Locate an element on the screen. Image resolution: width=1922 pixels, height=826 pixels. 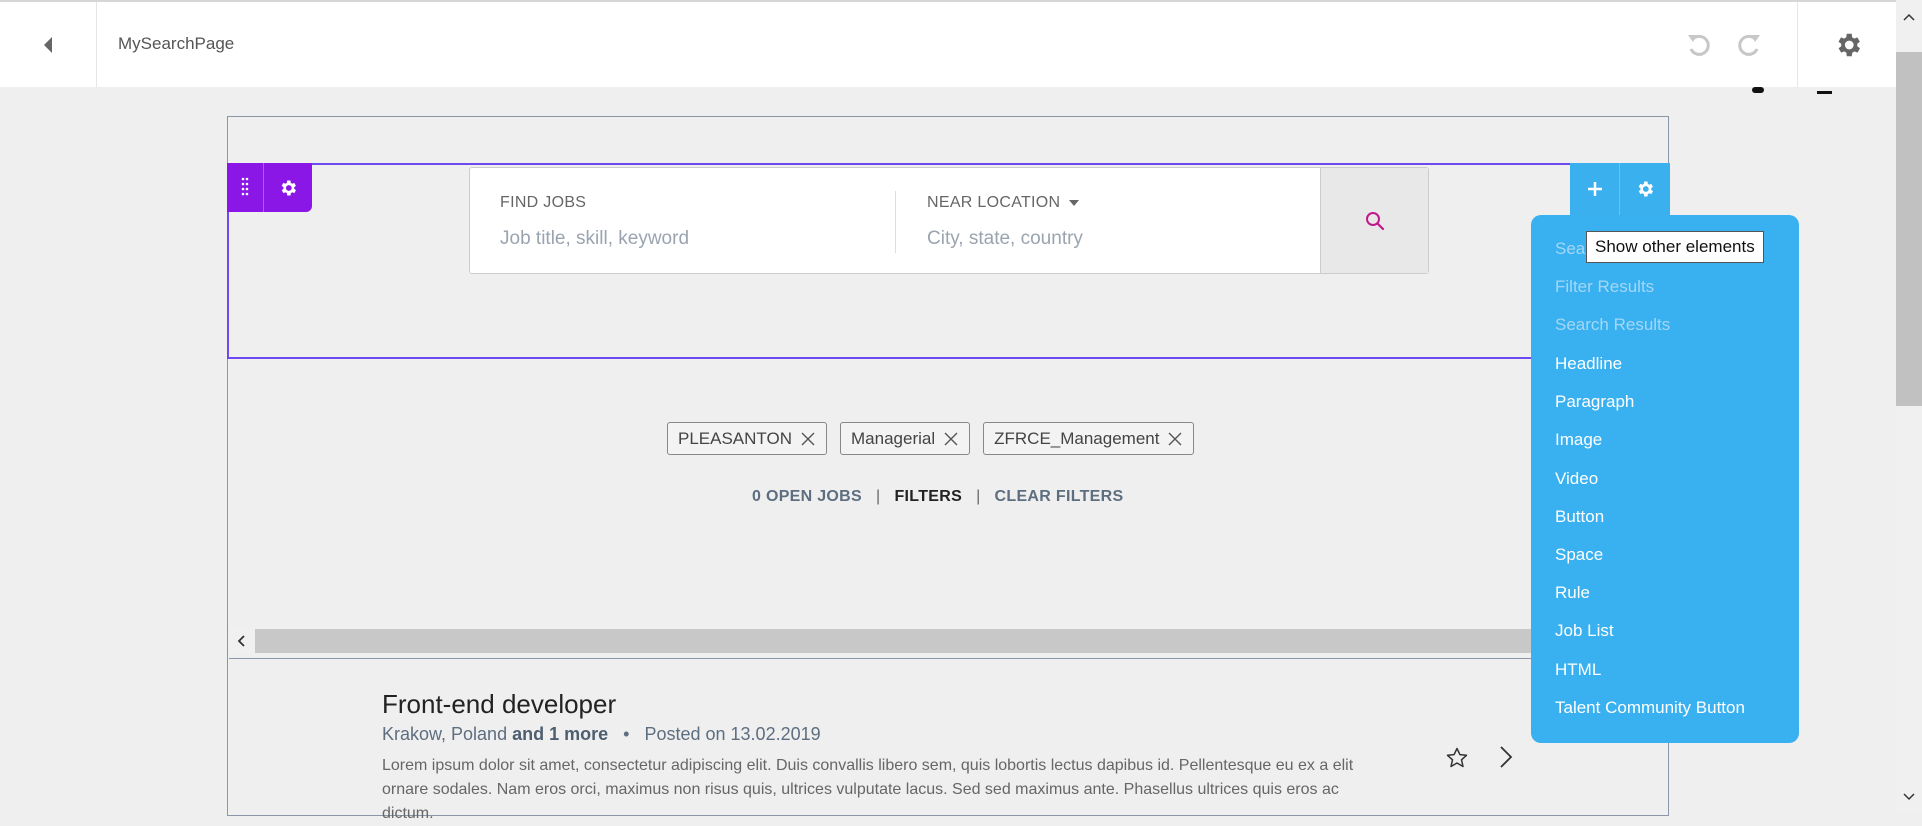
scroll-up-arrow-icon is located at coordinates (1909, 17).